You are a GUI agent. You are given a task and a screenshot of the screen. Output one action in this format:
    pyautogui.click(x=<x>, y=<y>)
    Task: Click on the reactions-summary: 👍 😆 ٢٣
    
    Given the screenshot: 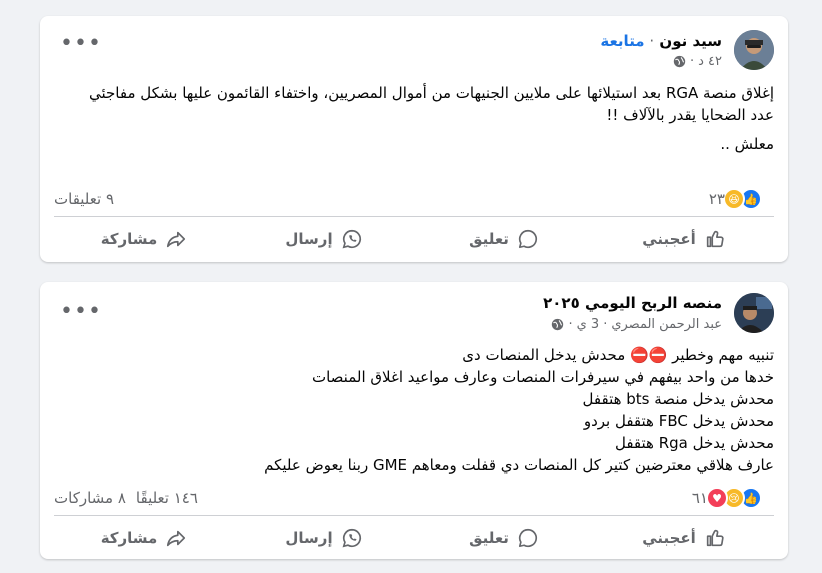 What is the action you would take?
    pyautogui.click(x=735, y=199)
    